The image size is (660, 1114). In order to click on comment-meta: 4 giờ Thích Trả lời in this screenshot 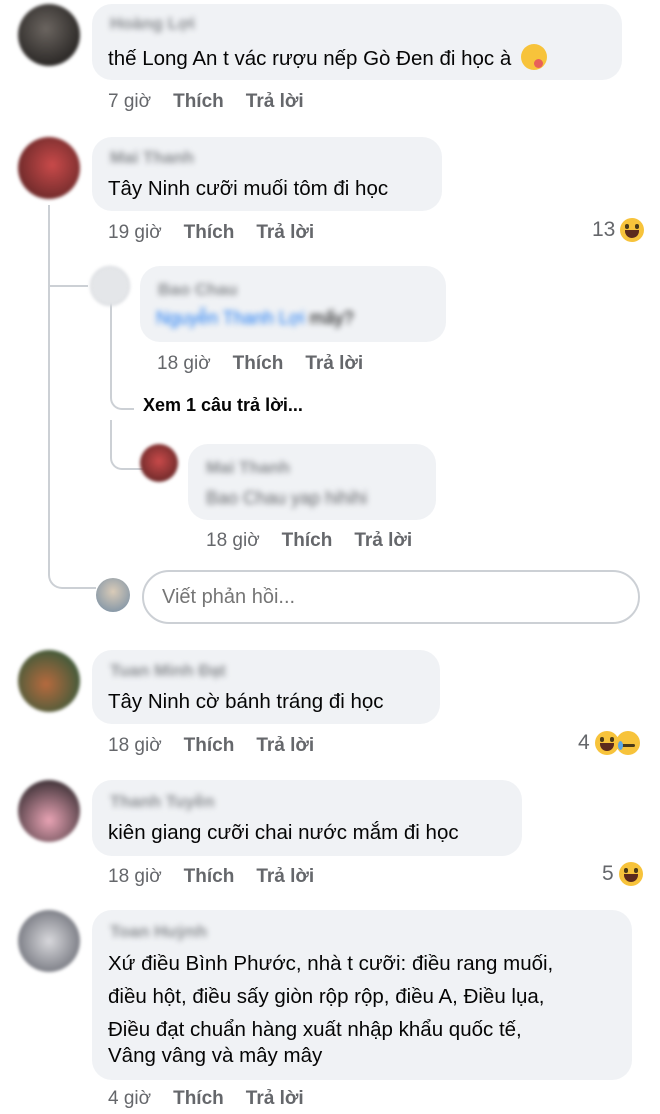, I will do `click(206, 1099)`.